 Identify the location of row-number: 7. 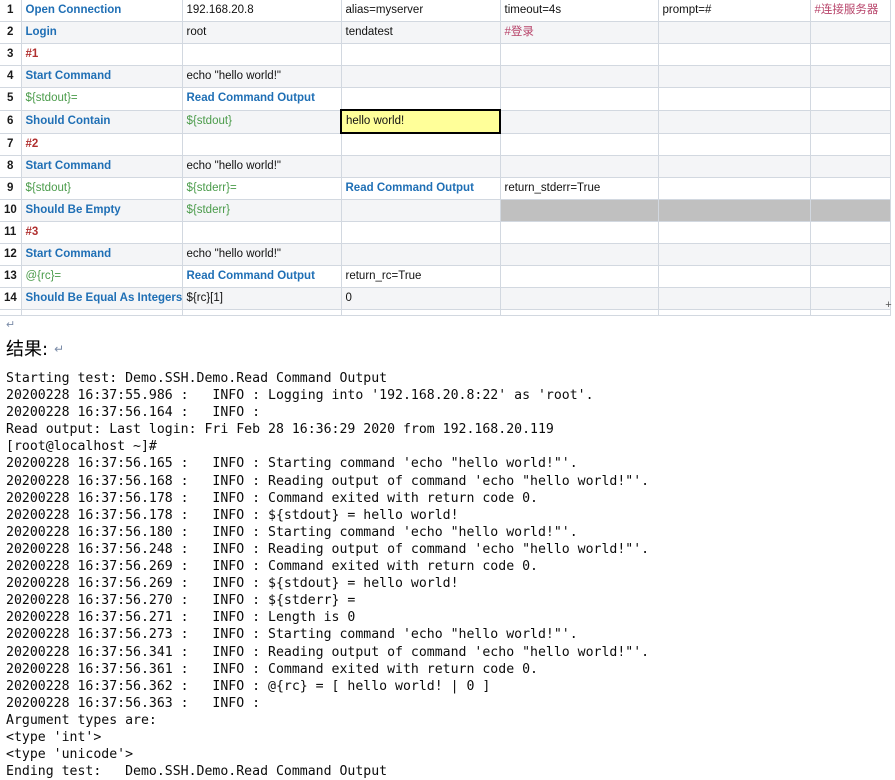
(11, 144).